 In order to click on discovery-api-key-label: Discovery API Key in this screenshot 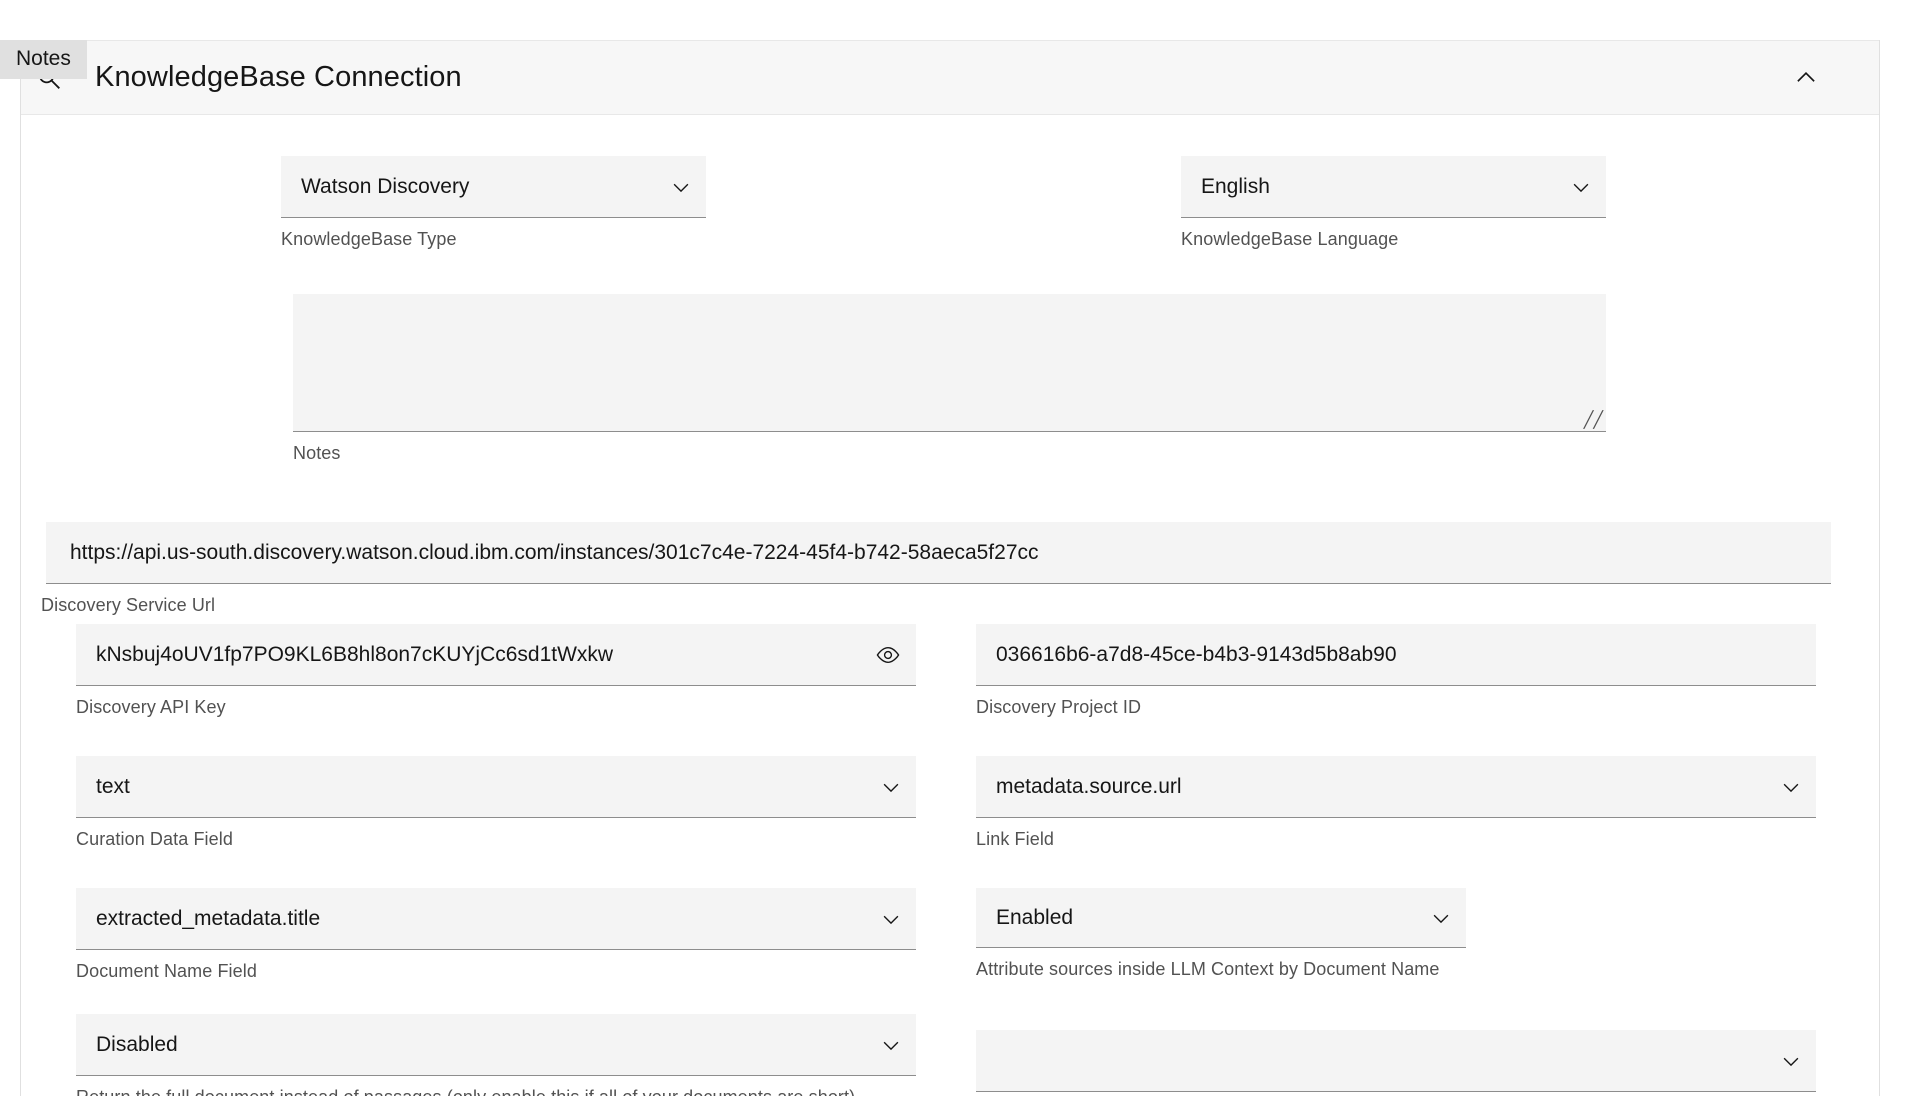, I will do `click(151, 707)`.